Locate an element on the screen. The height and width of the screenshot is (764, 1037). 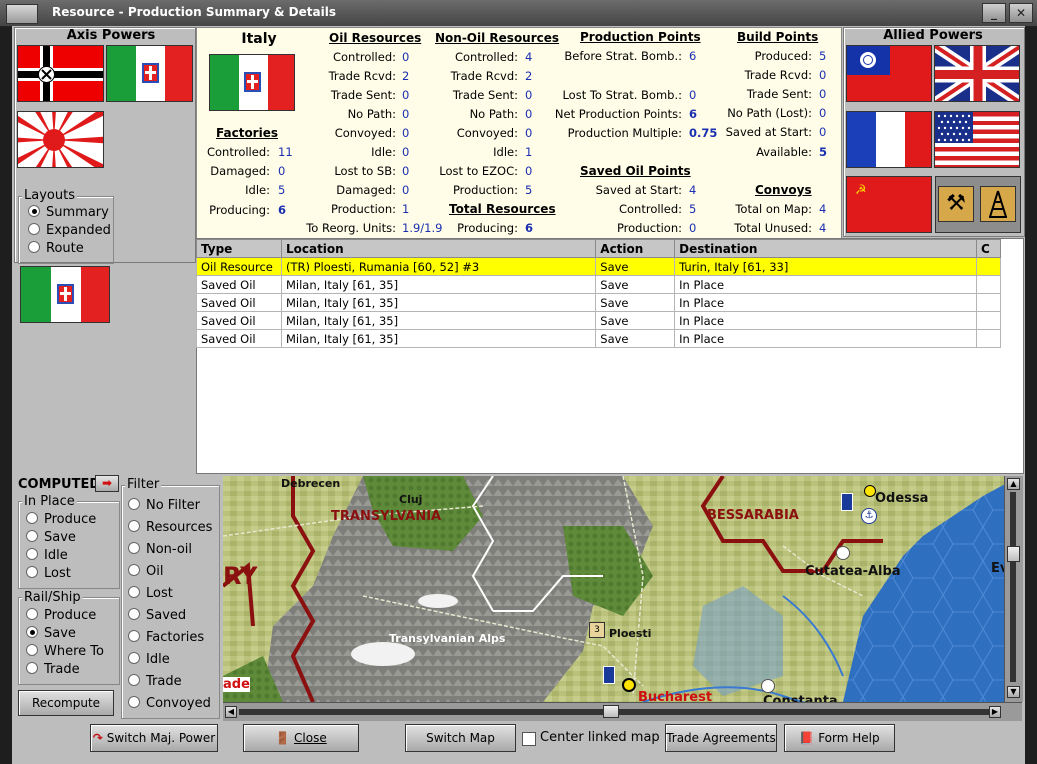
filter-non-oil-radio: Non-oil is located at coordinates (160, 549).